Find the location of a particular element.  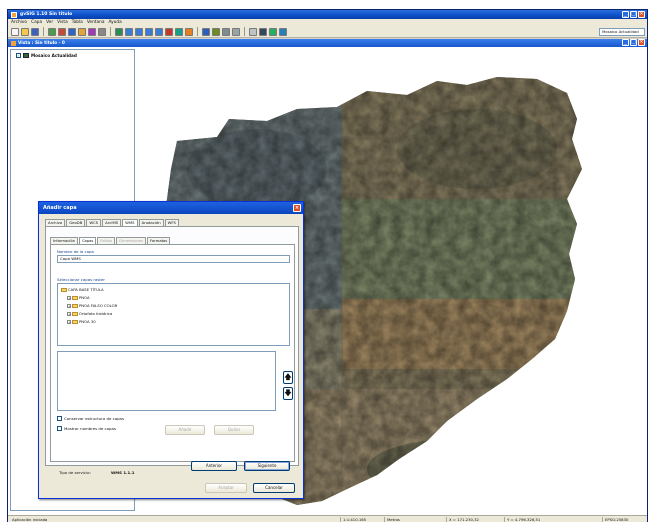

layer-name-label: Nombre de la capa is located at coordinates (75, 251).